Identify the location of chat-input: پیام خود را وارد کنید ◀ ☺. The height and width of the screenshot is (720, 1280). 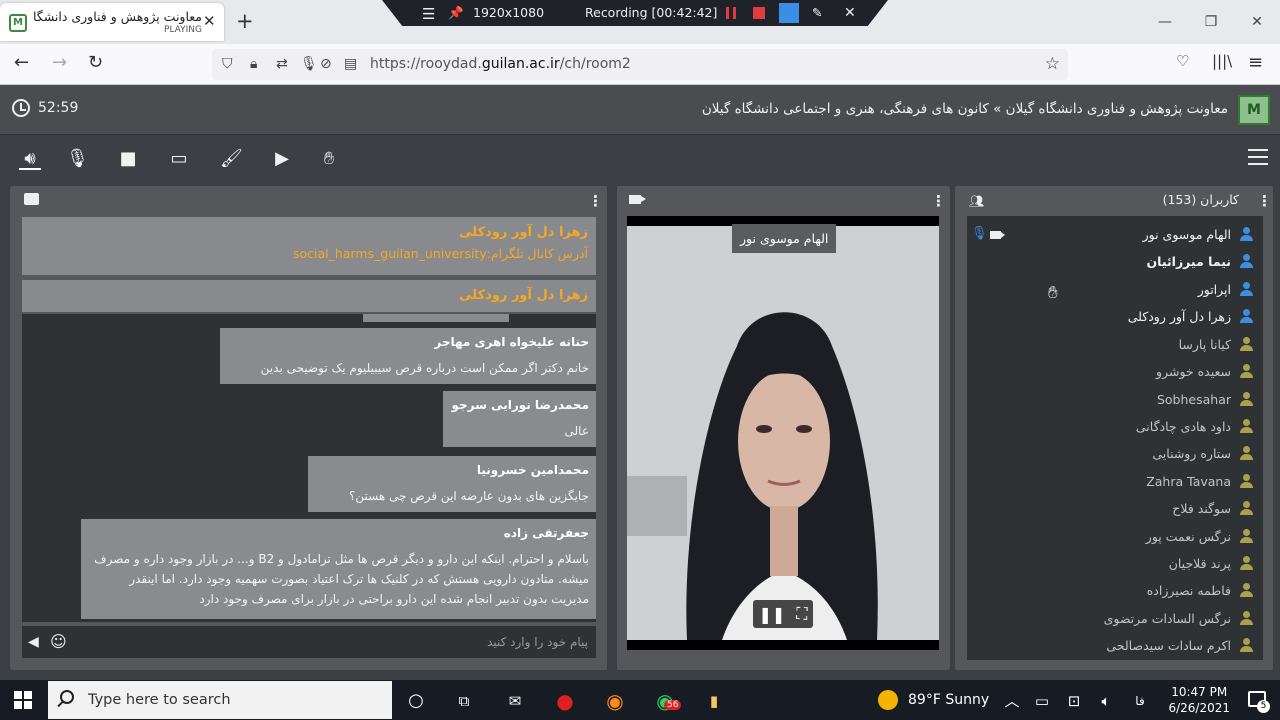
(309, 642).